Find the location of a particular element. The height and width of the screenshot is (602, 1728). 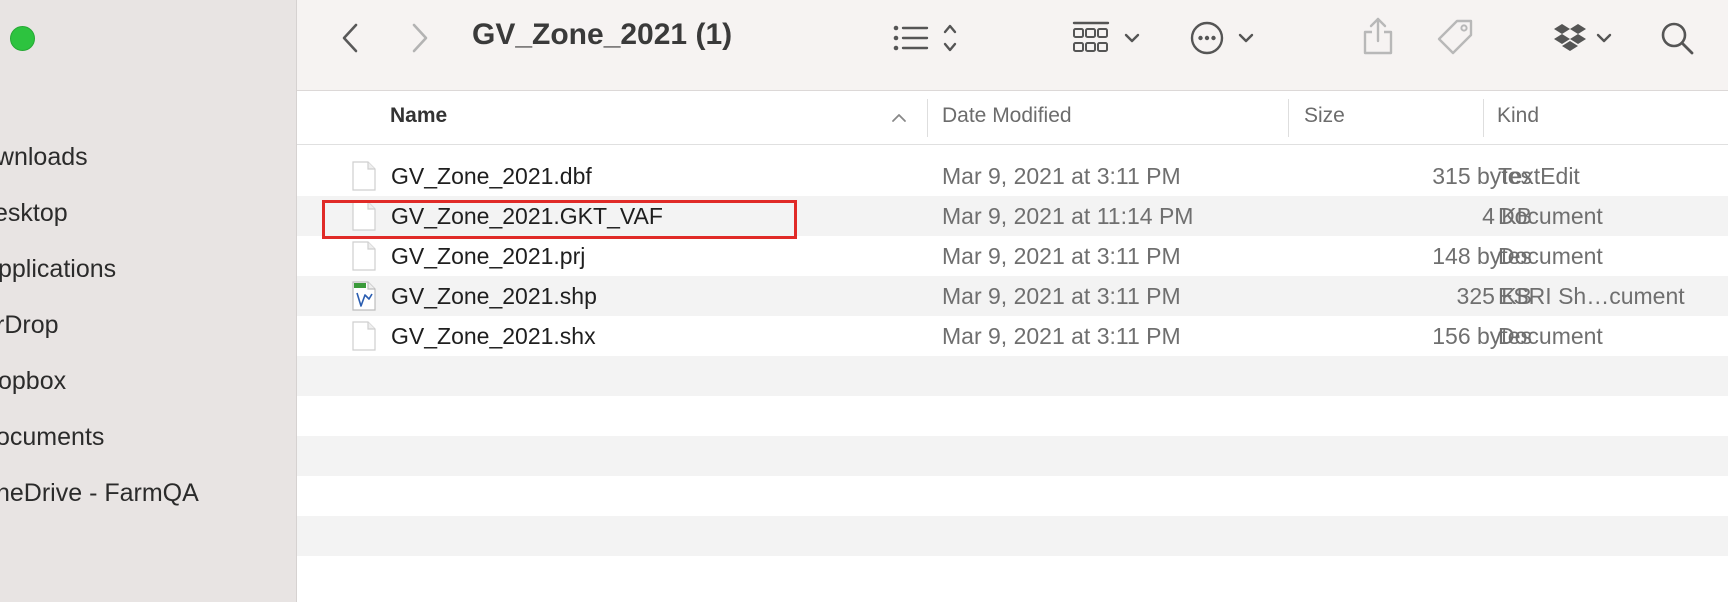

file-date-modified: Mar 9, 2021 at 11:14 PM is located at coordinates (1068, 216).